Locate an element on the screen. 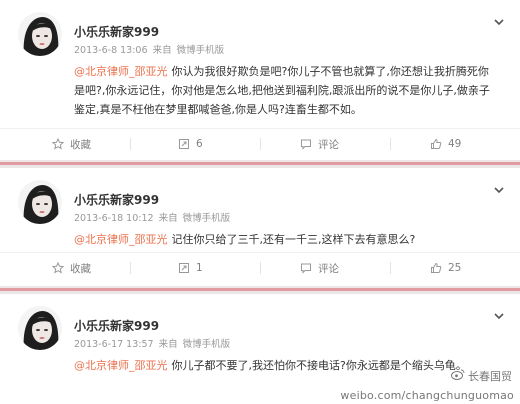  post-time: 2013-6-18 10:12 is located at coordinates (114, 218).